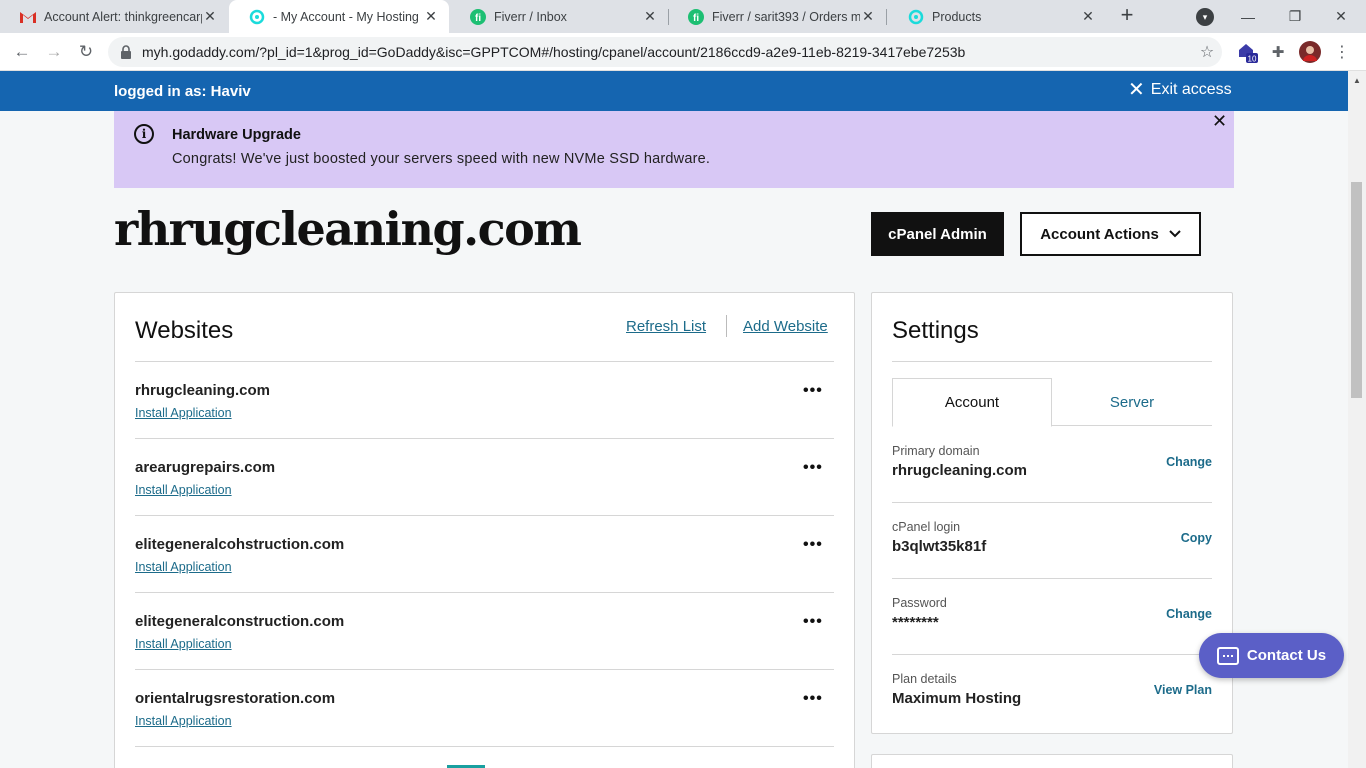 Image resolution: width=1366 pixels, height=768 pixels. Describe the element at coordinates (54, 52) in the screenshot. I see `forward-icon: →` at that location.